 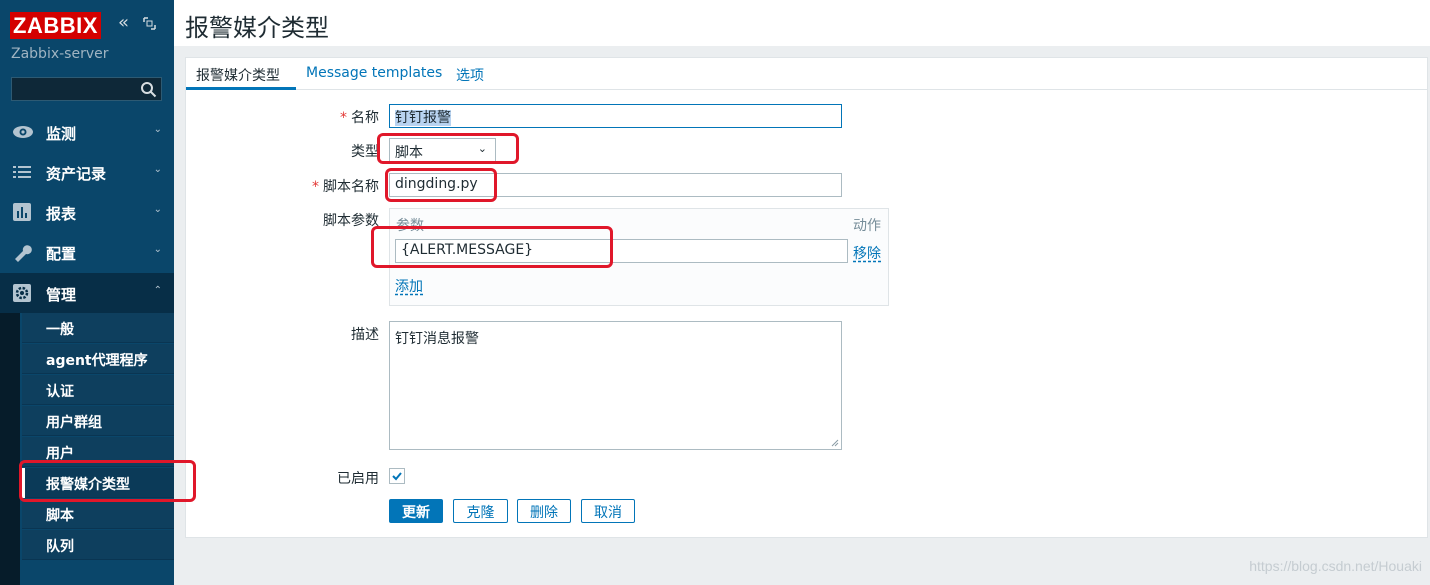 I want to click on search-icon, so click(x=148, y=89).